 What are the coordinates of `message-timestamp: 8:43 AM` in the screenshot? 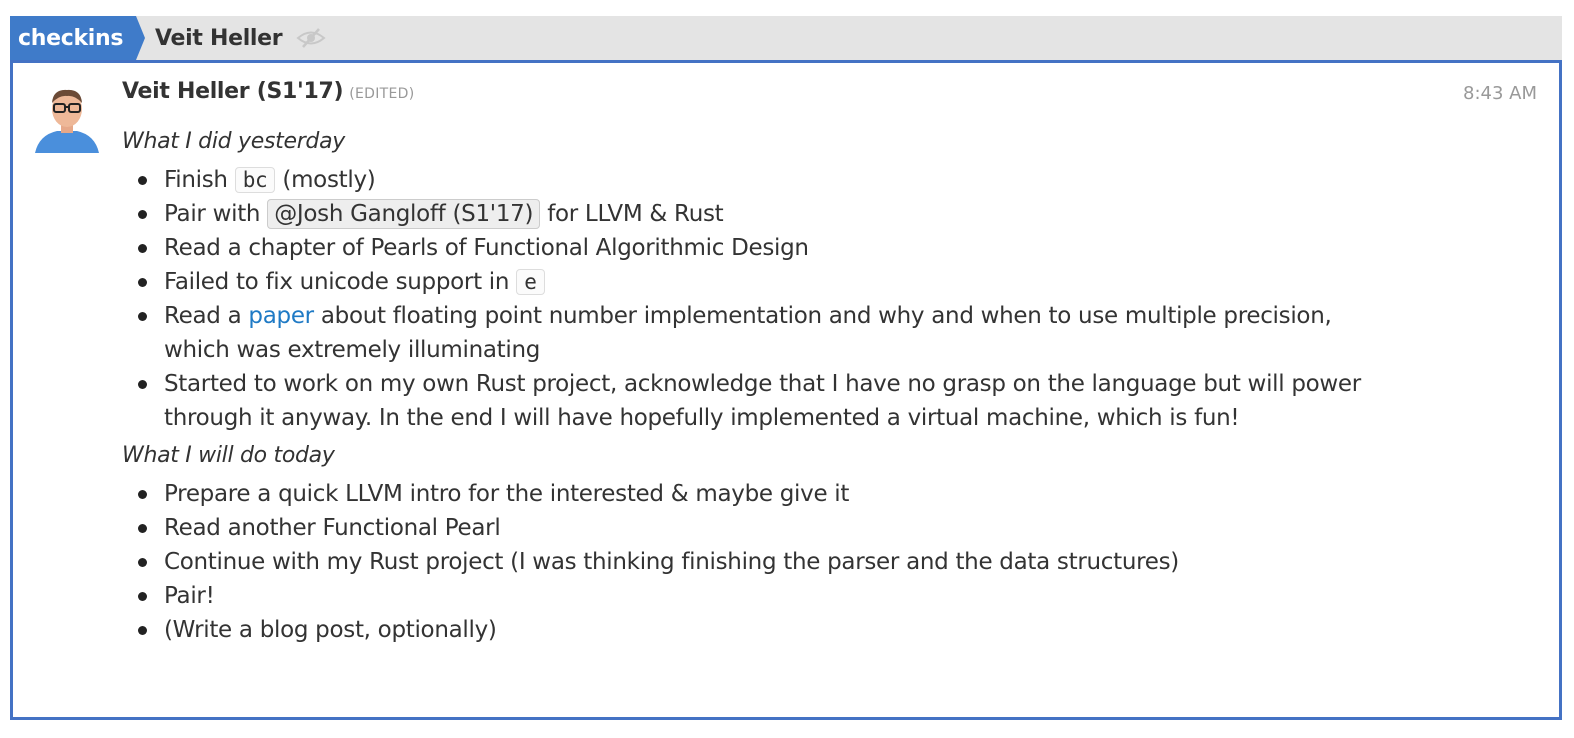 It's located at (1500, 93).